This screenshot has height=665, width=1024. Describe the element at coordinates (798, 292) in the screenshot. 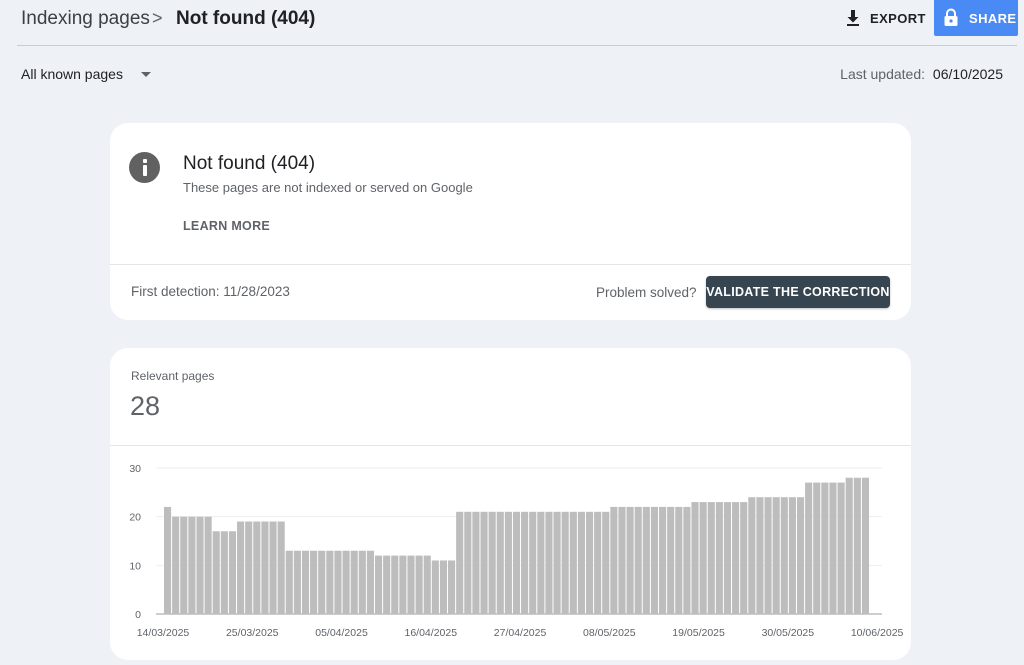

I see `validate-correction-button: VALIDATE THE CORRECTION` at that location.